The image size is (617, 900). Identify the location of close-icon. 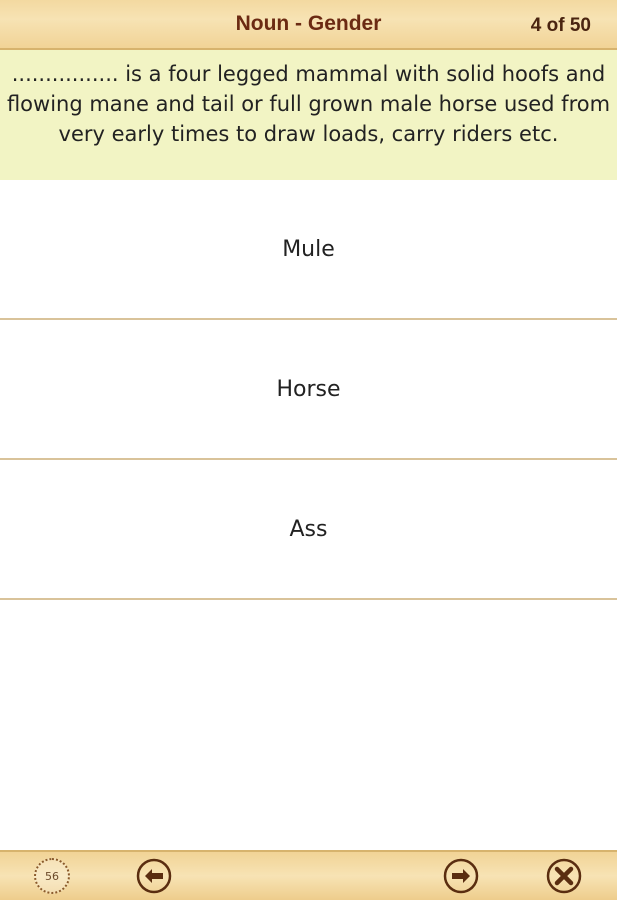
(564, 876).